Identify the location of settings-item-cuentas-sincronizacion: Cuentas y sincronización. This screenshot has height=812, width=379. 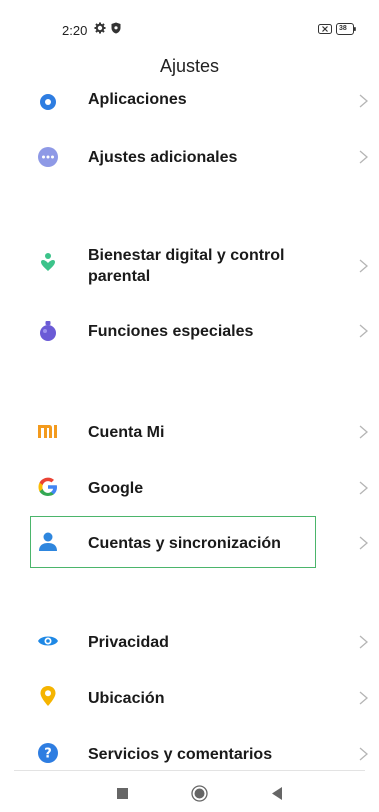
(189, 543).